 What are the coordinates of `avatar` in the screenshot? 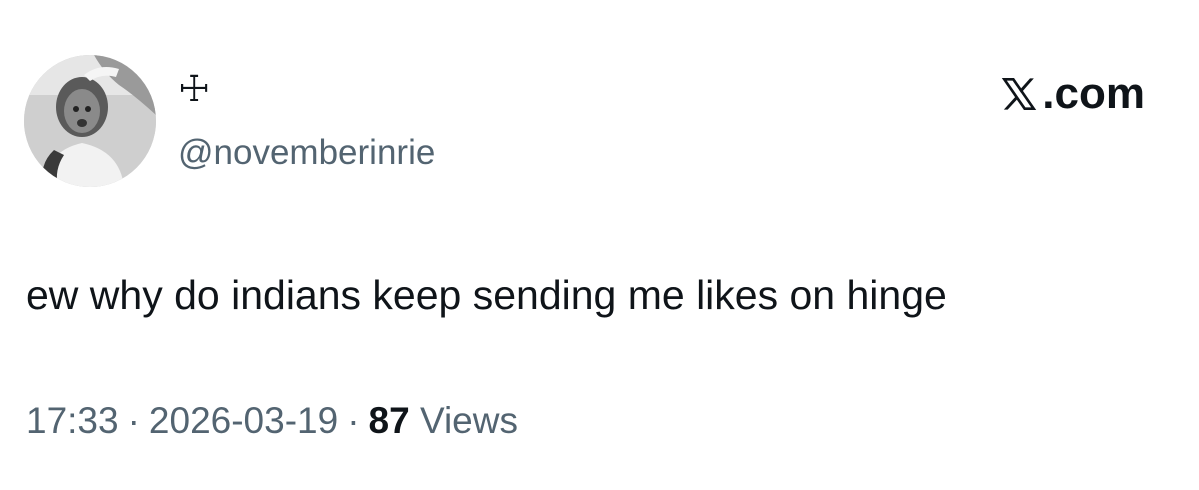 It's located at (90, 121).